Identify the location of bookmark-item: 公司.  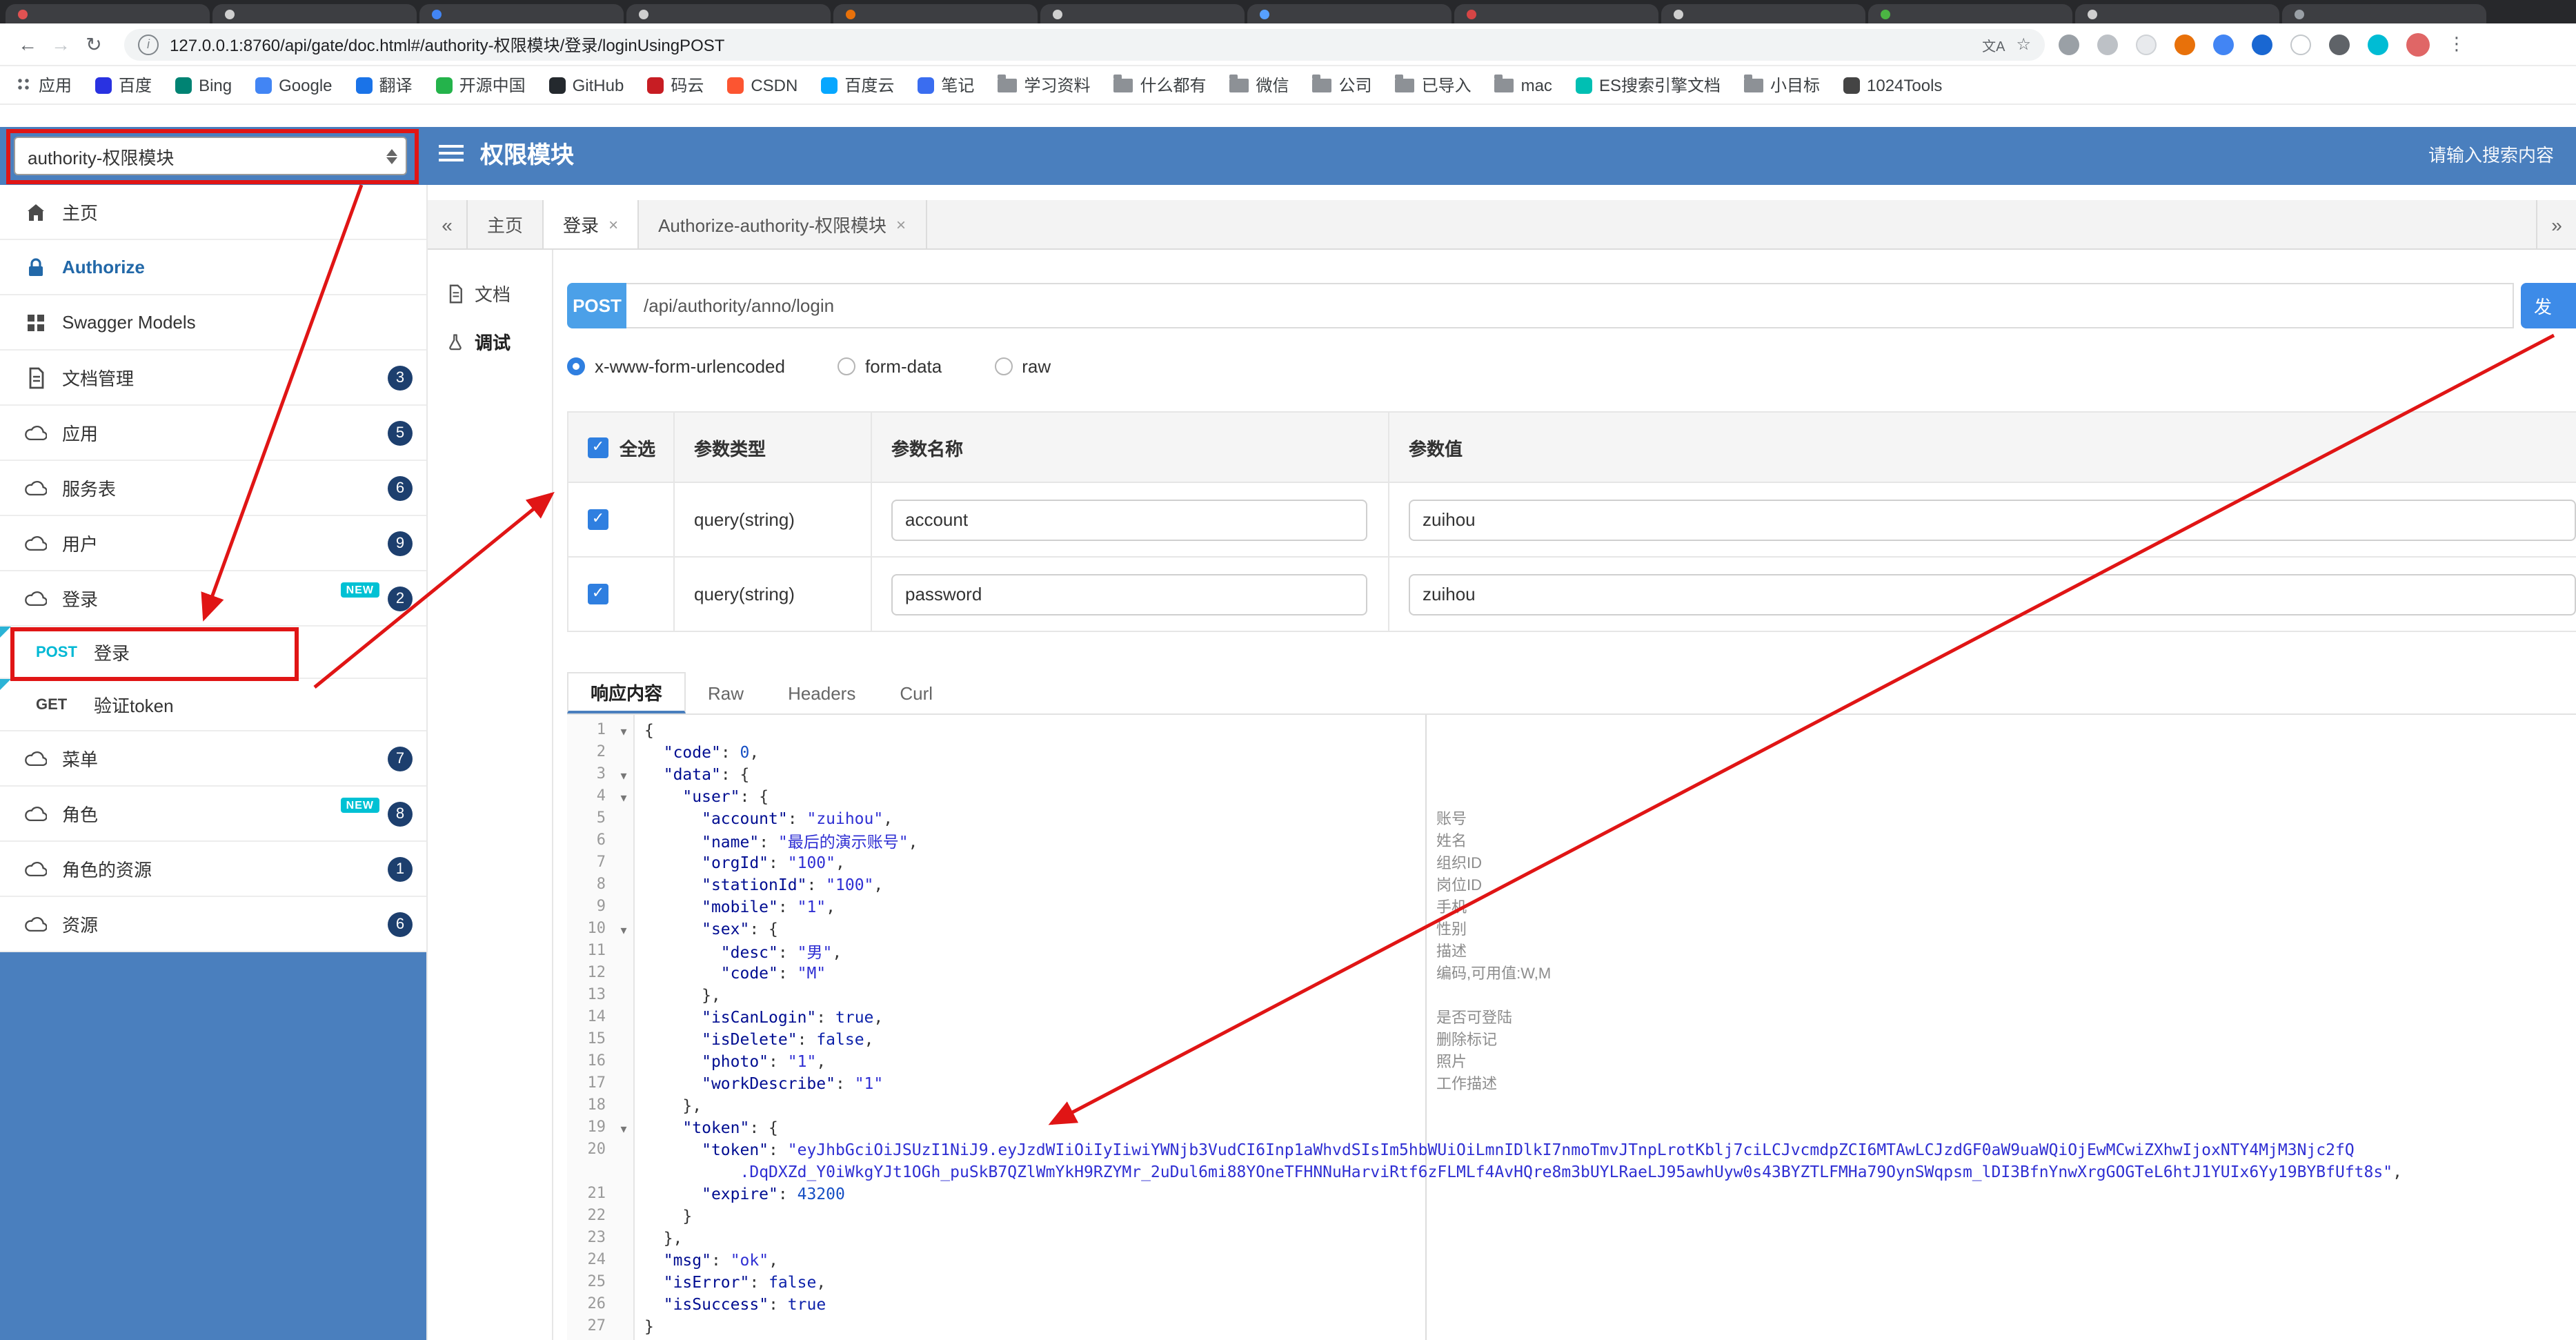
(1342, 85).